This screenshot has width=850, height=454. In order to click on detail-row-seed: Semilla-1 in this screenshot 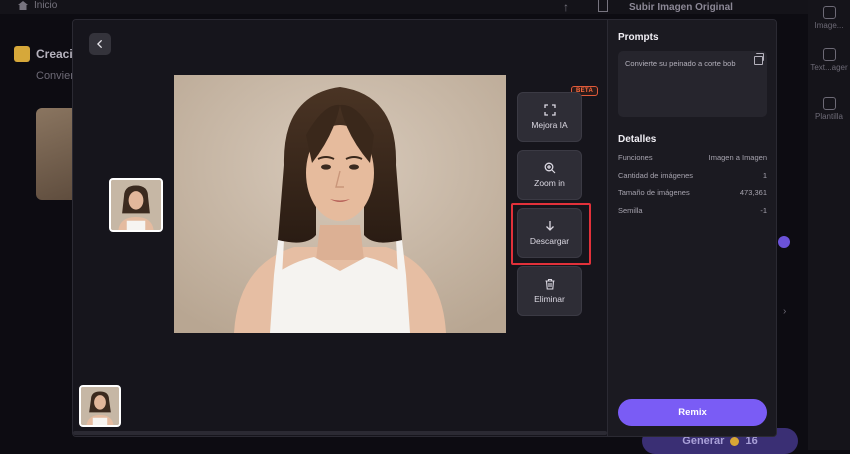, I will do `click(692, 210)`.